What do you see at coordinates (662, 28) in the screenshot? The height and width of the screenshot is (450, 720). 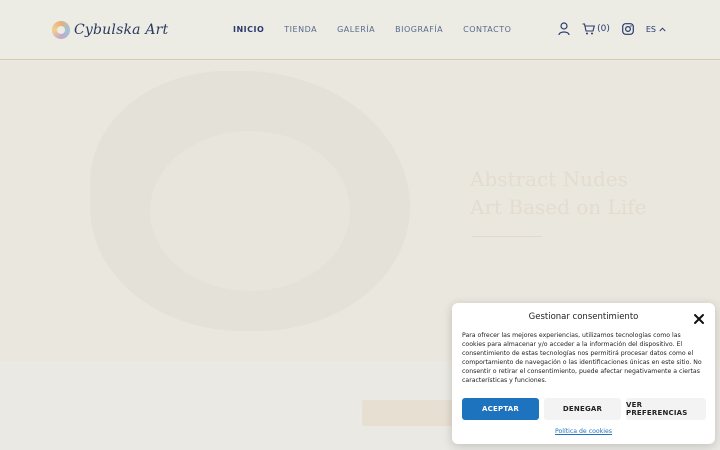 I see `chevron-up-icon` at bounding box center [662, 28].